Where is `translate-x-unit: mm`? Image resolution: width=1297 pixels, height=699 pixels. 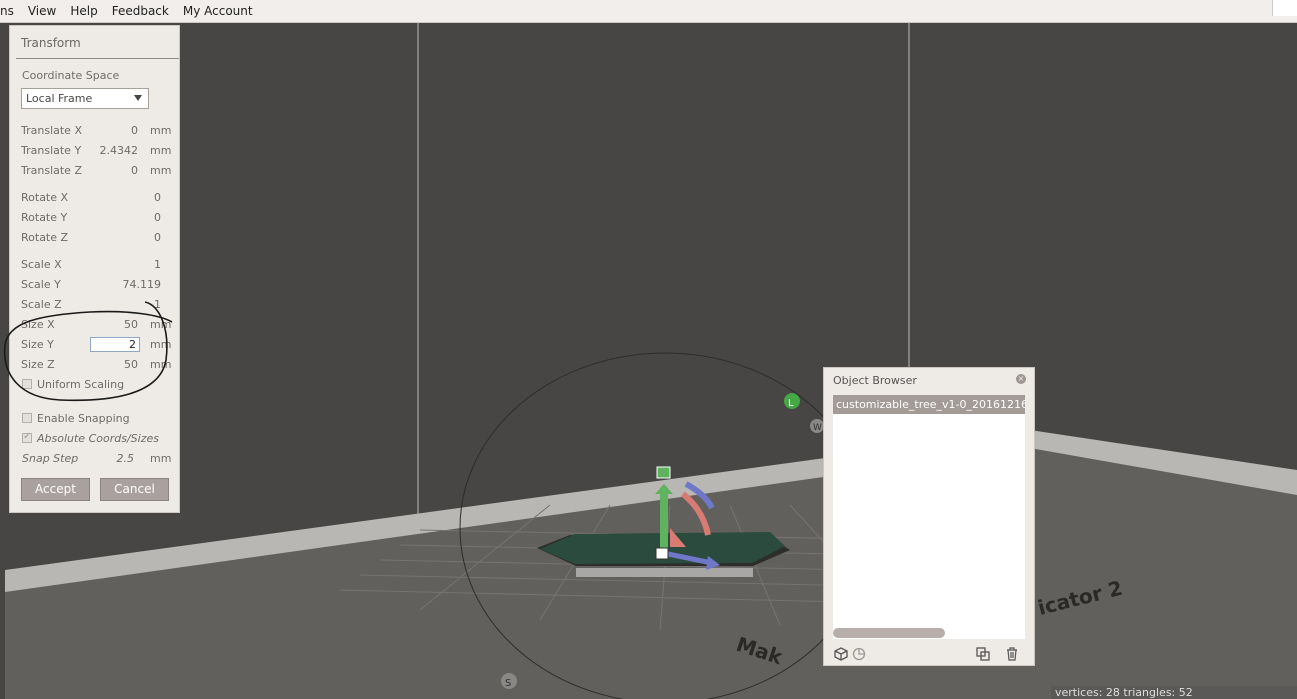 translate-x-unit: mm is located at coordinates (161, 130).